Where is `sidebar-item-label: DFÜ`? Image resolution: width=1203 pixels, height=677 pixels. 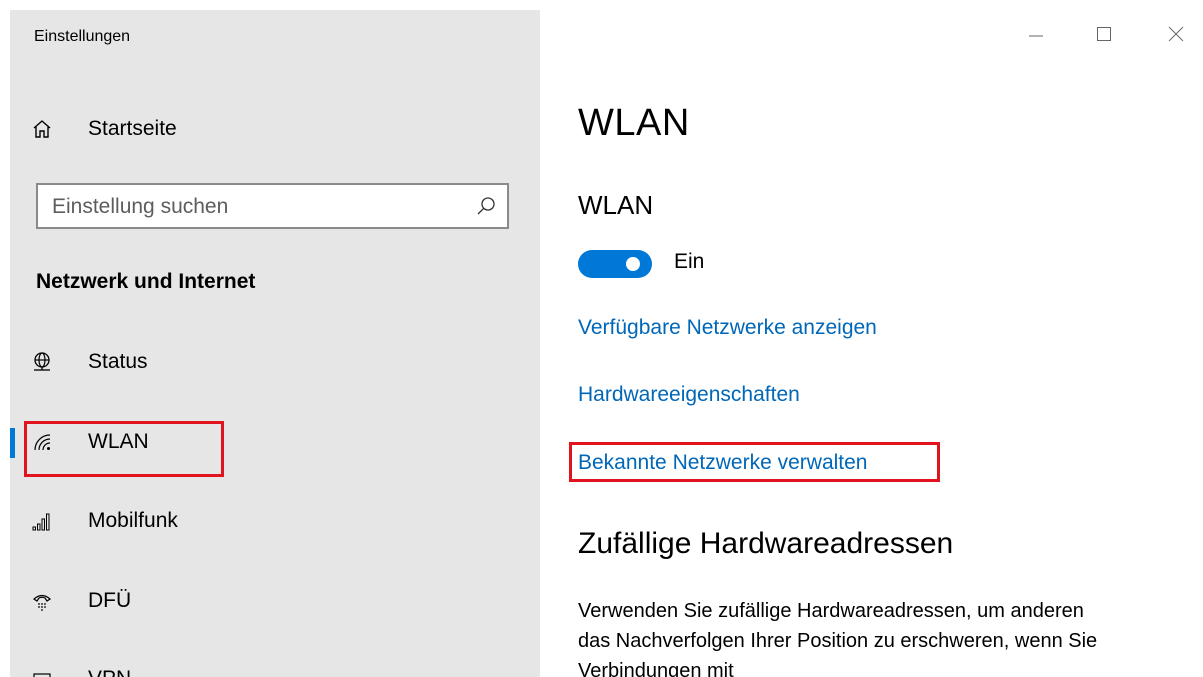 sidebar-item-label: DFÜ is located at coordinates (110, 600).